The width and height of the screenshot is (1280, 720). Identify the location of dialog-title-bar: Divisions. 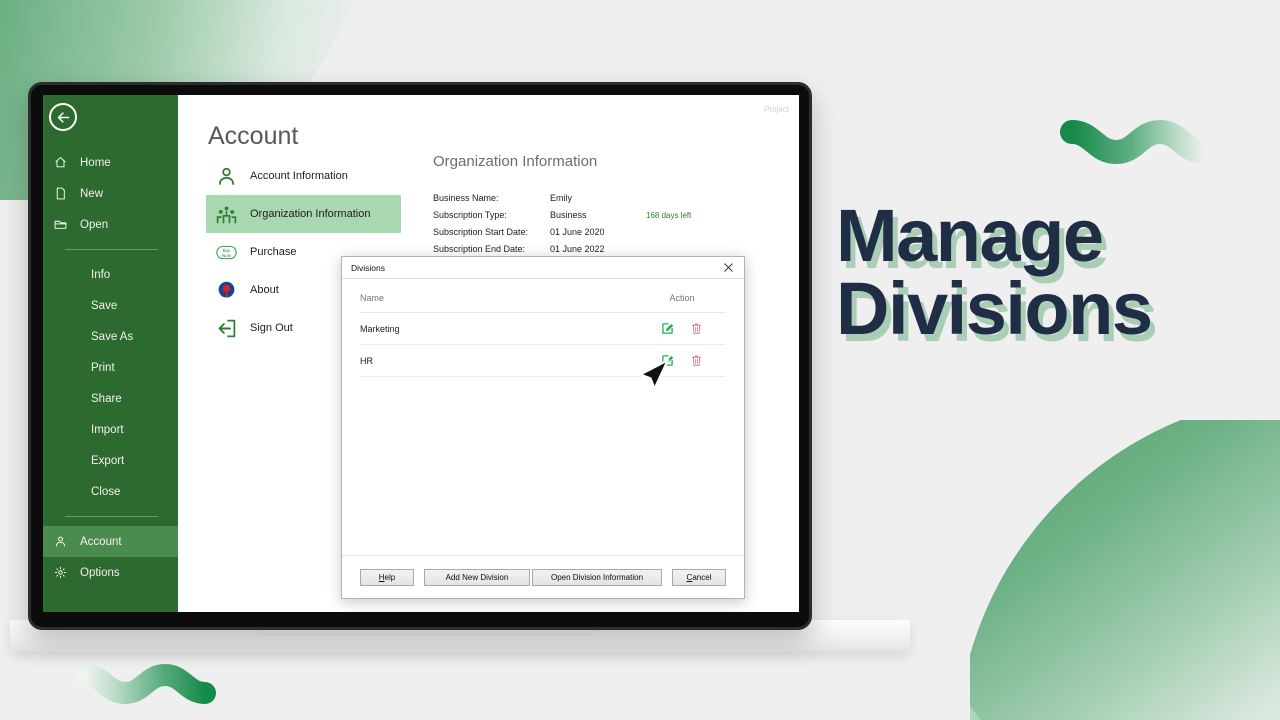
(543, 268).